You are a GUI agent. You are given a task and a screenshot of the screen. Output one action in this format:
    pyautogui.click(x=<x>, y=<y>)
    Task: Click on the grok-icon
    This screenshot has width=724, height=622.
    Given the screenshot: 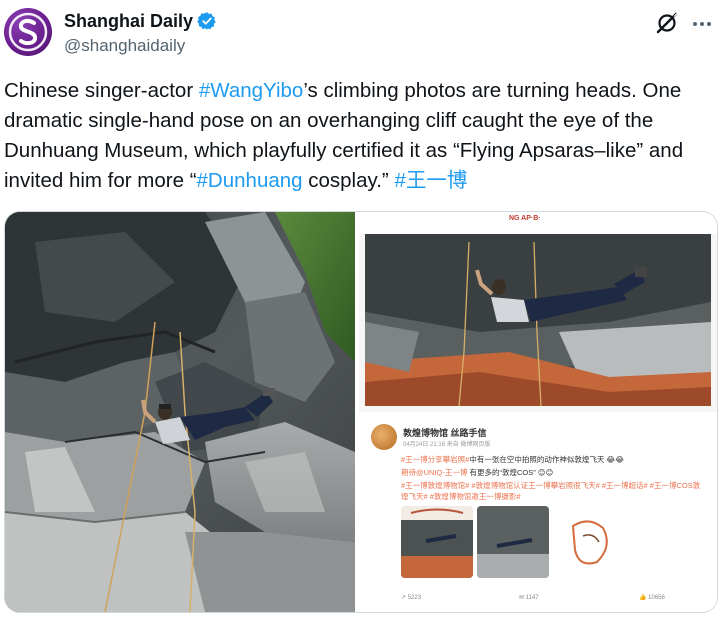 What is the action you would take?
    pyautogui.click(x=667, y=23)
    